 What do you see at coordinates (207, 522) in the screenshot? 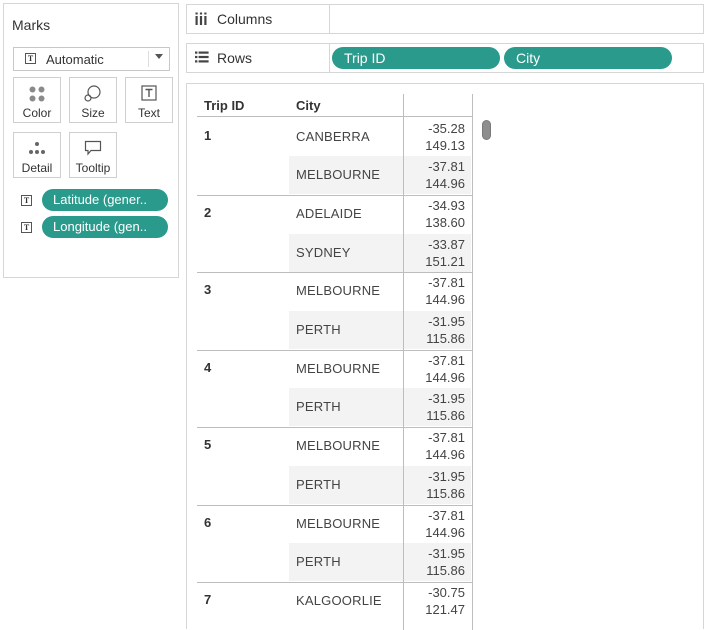
I see `trip-id-value: 6` at bounding box center [207, 522].